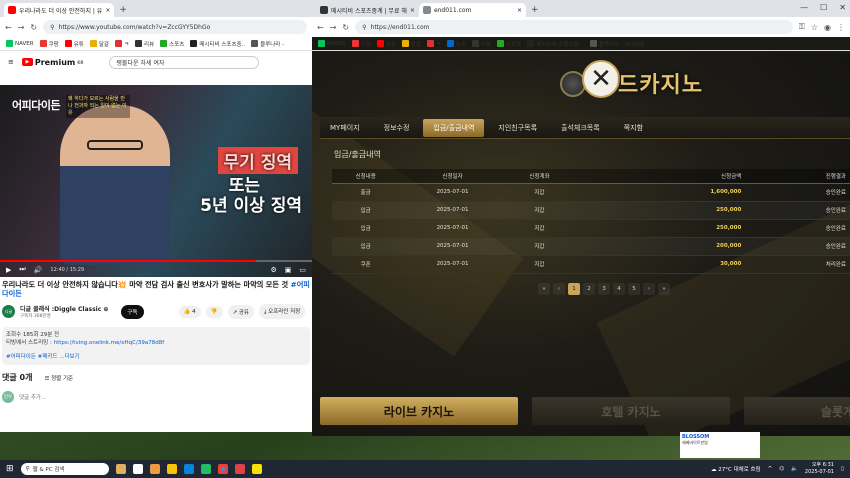 This screenshot has height=478, width=850. Describe the element at coordinates (419, 411) in the screenshot. I see `live-casino-button: 라이브 카지노` at that location.